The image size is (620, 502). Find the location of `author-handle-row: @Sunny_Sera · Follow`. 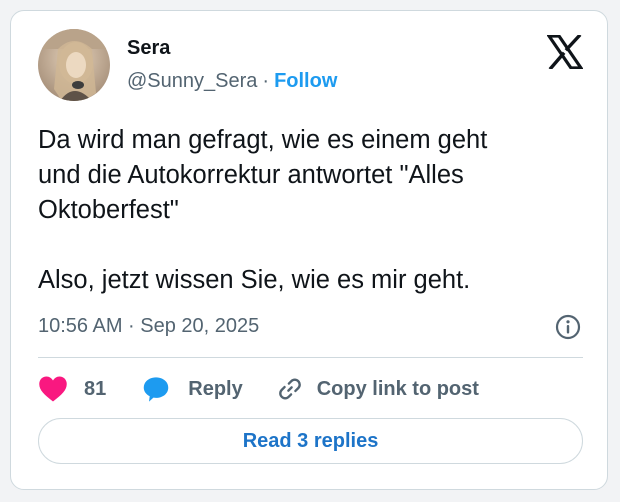

author-handle-row: @Sunny_Sera · Follow is located at coordinates (232, 81).